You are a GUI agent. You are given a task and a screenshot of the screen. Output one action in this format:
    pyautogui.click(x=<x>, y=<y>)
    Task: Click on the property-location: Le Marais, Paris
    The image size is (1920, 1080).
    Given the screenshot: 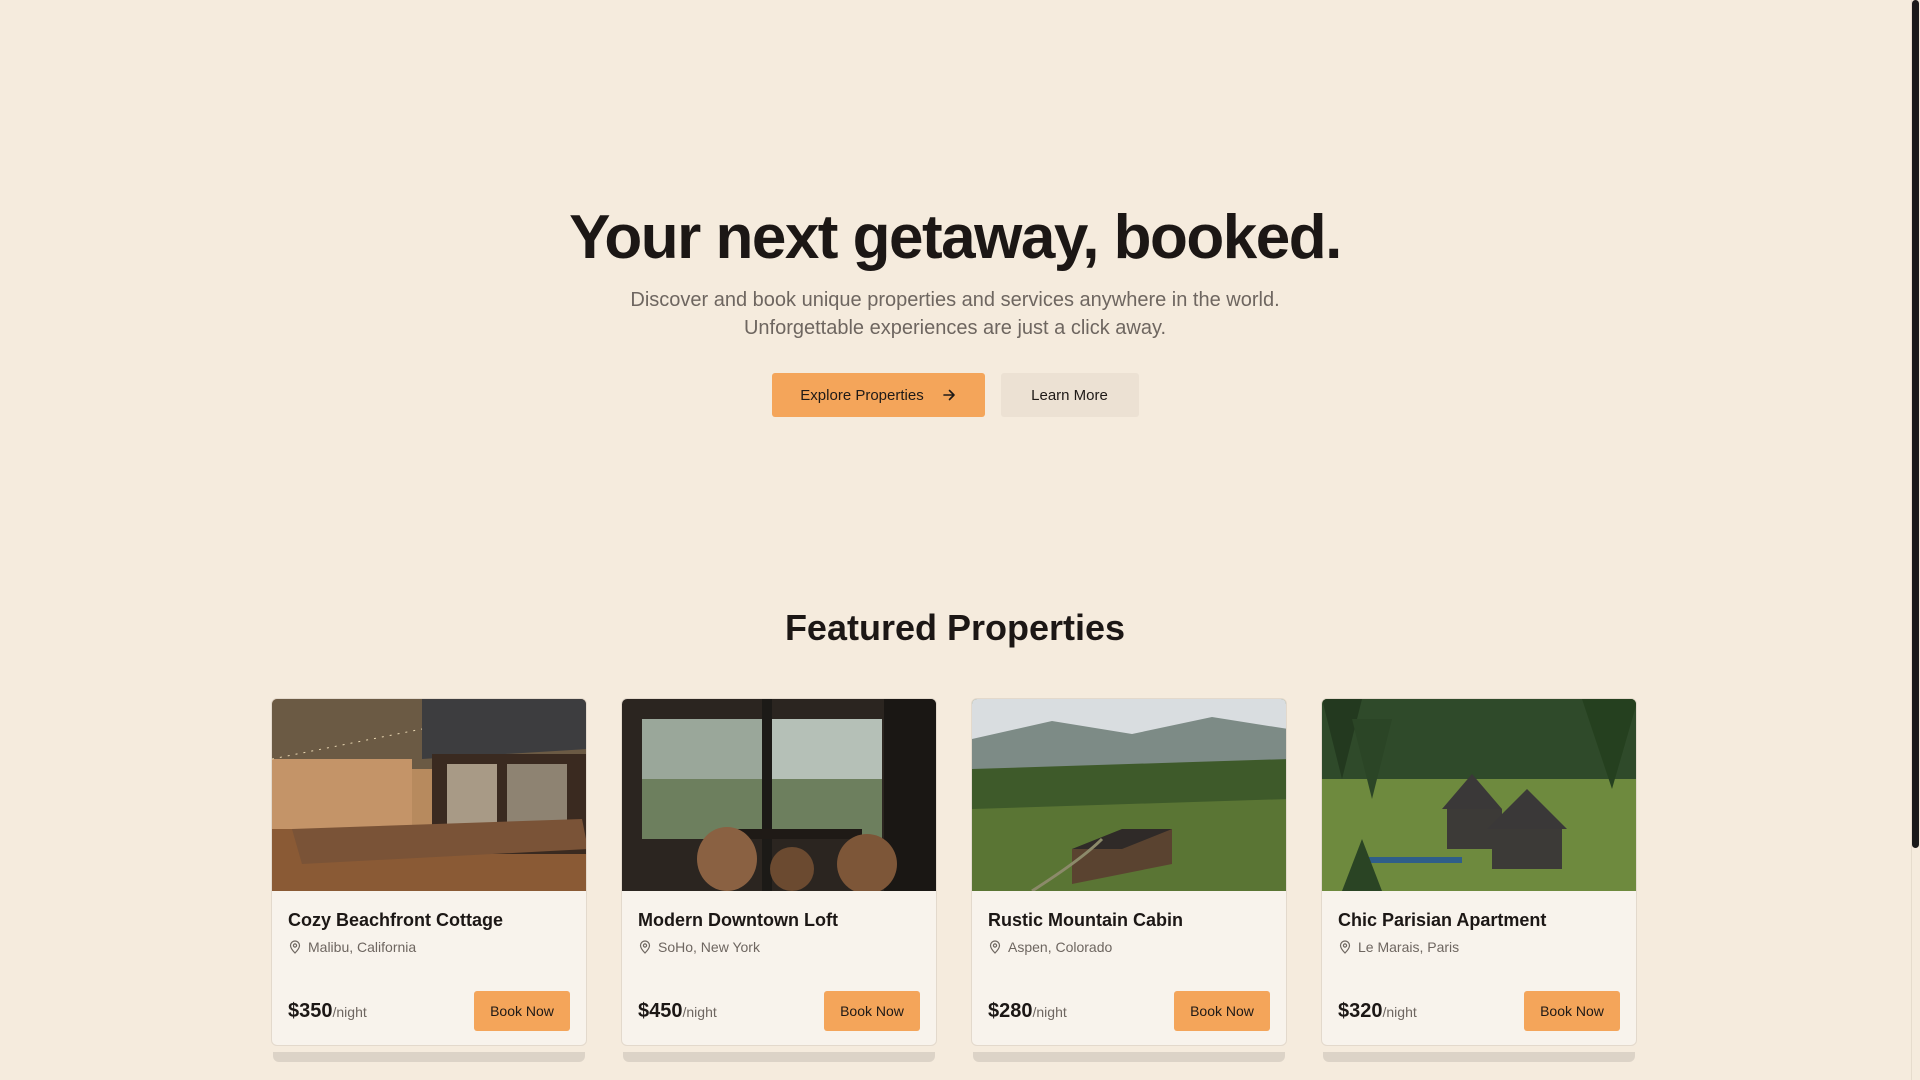 What is the action you would take?
    pyautogui.click(x=1479, y=947)
    